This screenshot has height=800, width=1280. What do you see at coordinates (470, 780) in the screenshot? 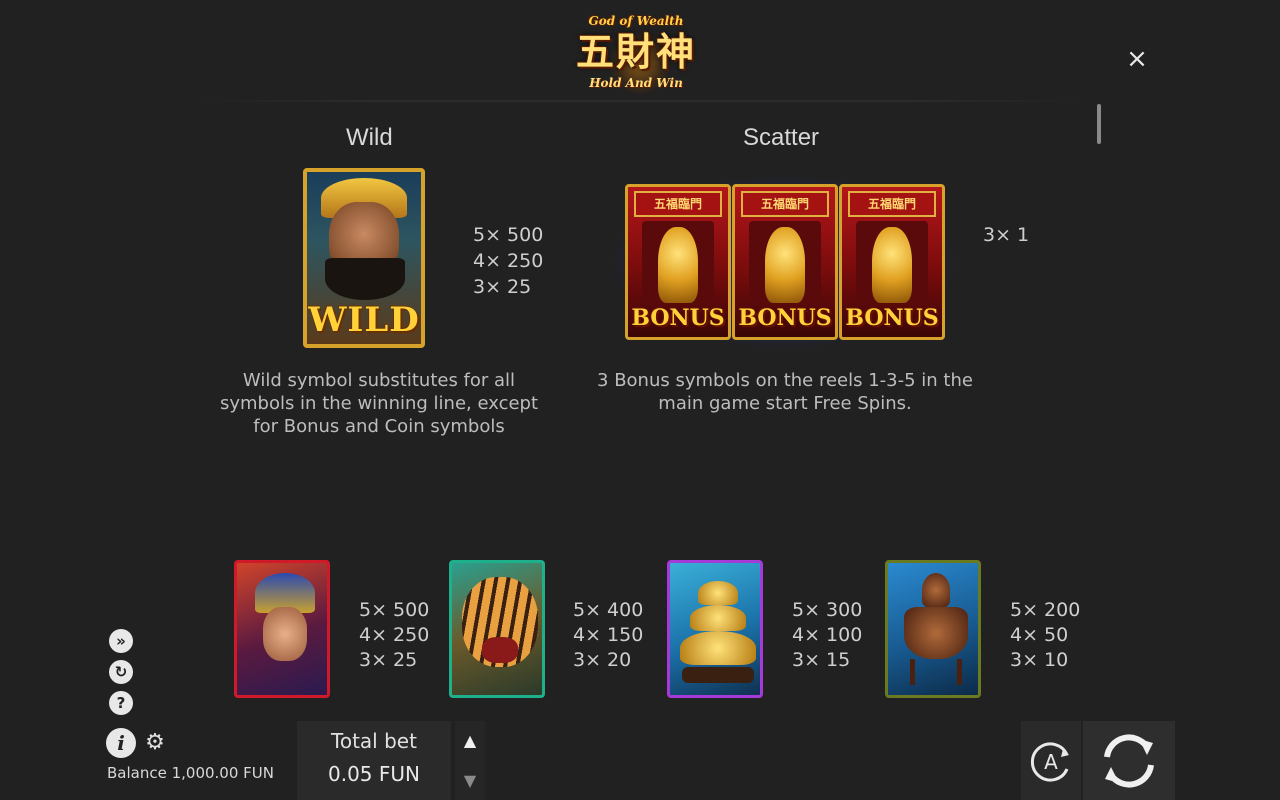
I see `bet-decrease-icon: ▼` at bounding box center [470, 780].